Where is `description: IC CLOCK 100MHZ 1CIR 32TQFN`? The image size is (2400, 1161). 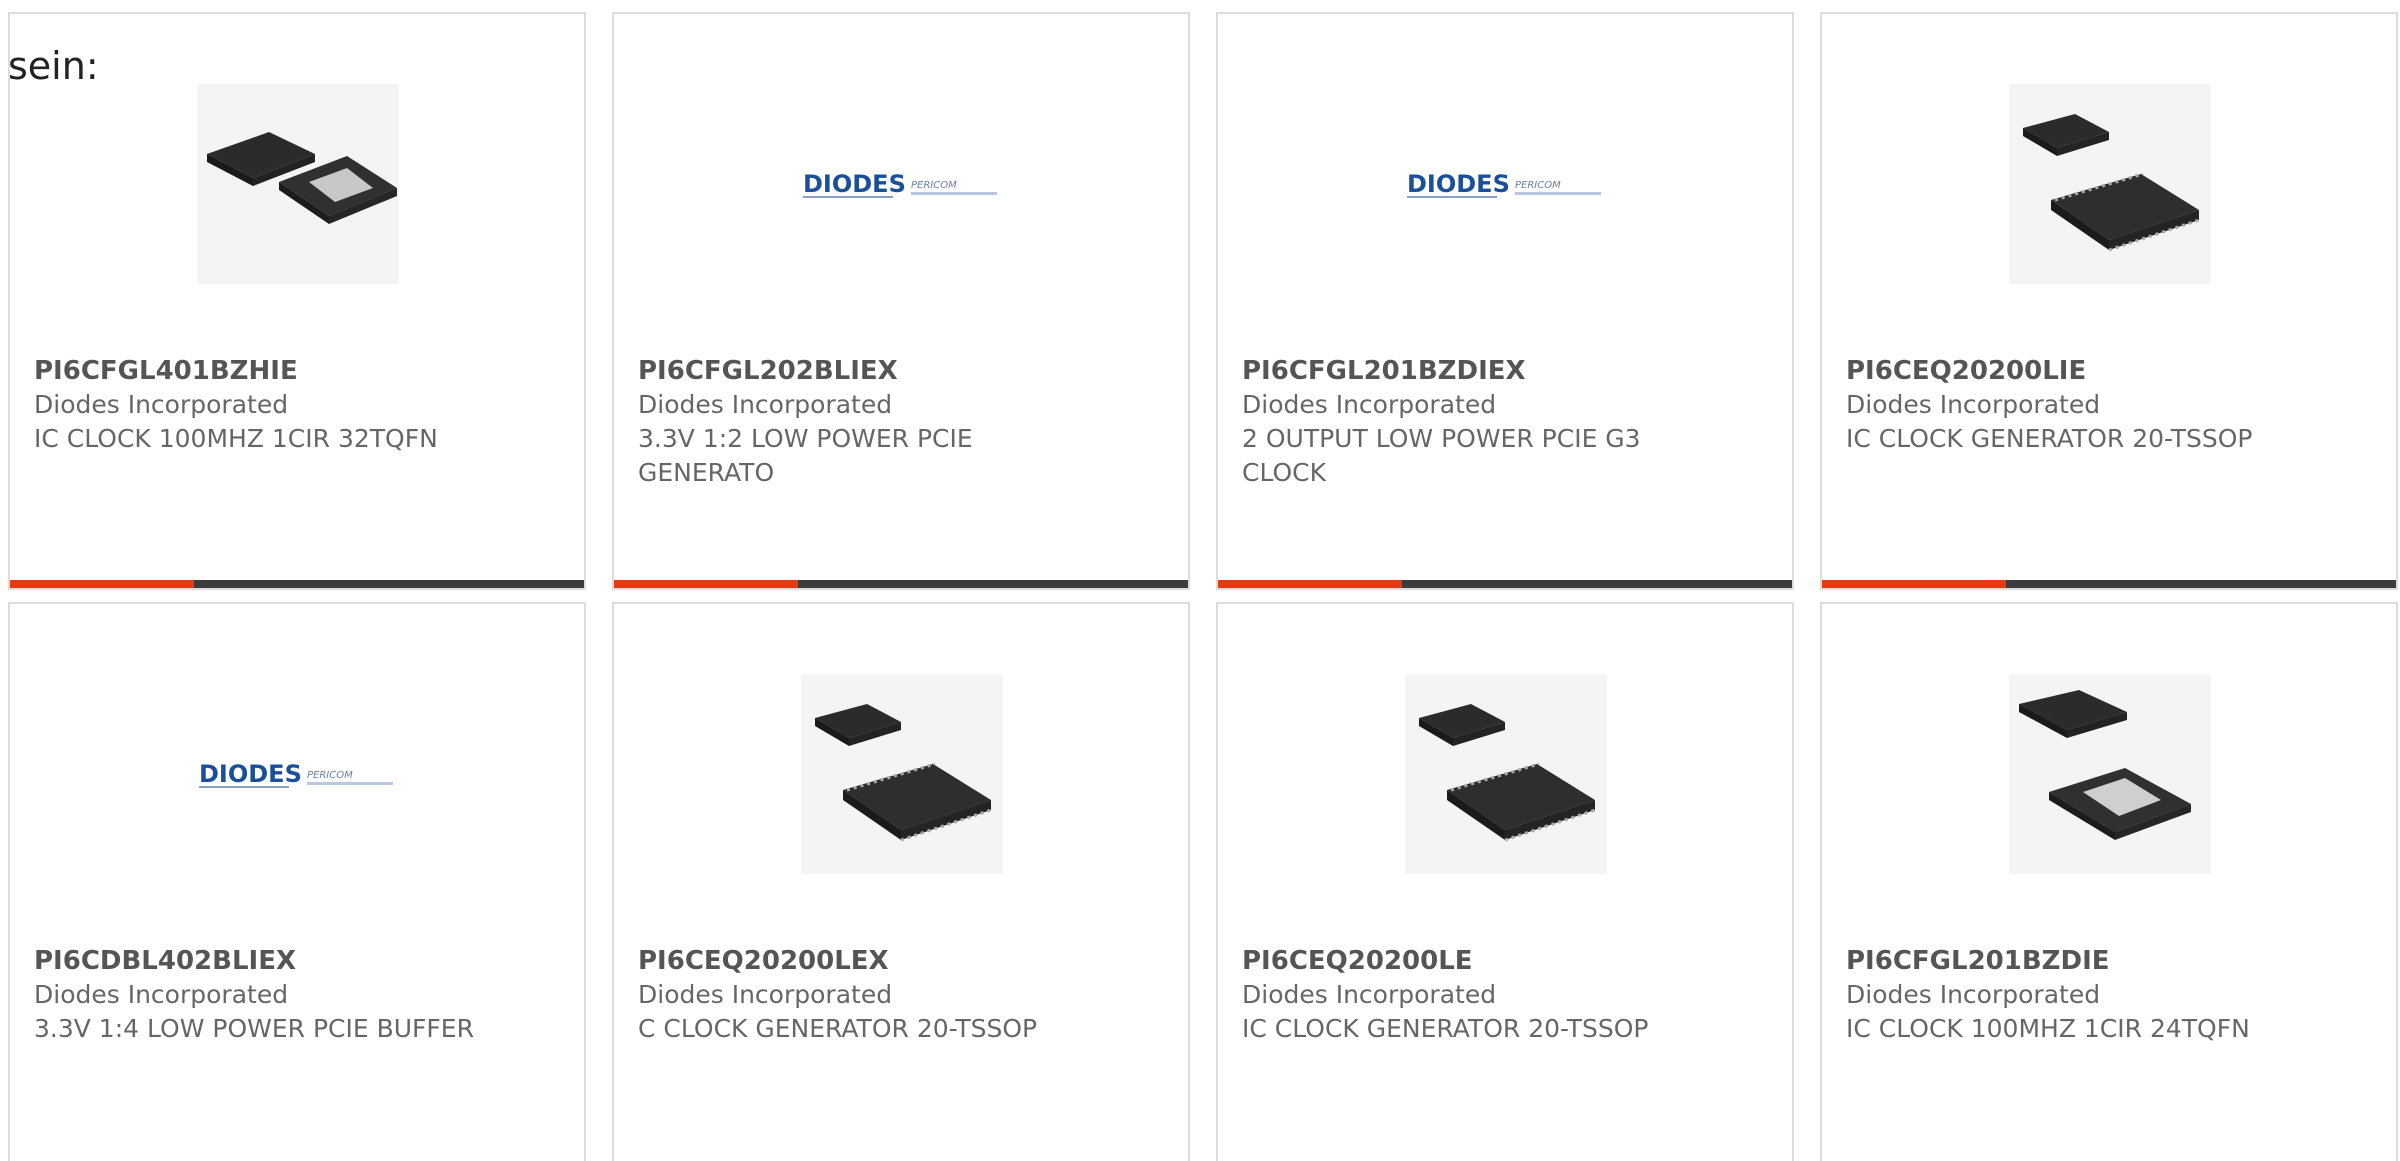 description: IC CLOCK 100MHZ 1CIR 32TQFN is located at coordinates (236, 438).